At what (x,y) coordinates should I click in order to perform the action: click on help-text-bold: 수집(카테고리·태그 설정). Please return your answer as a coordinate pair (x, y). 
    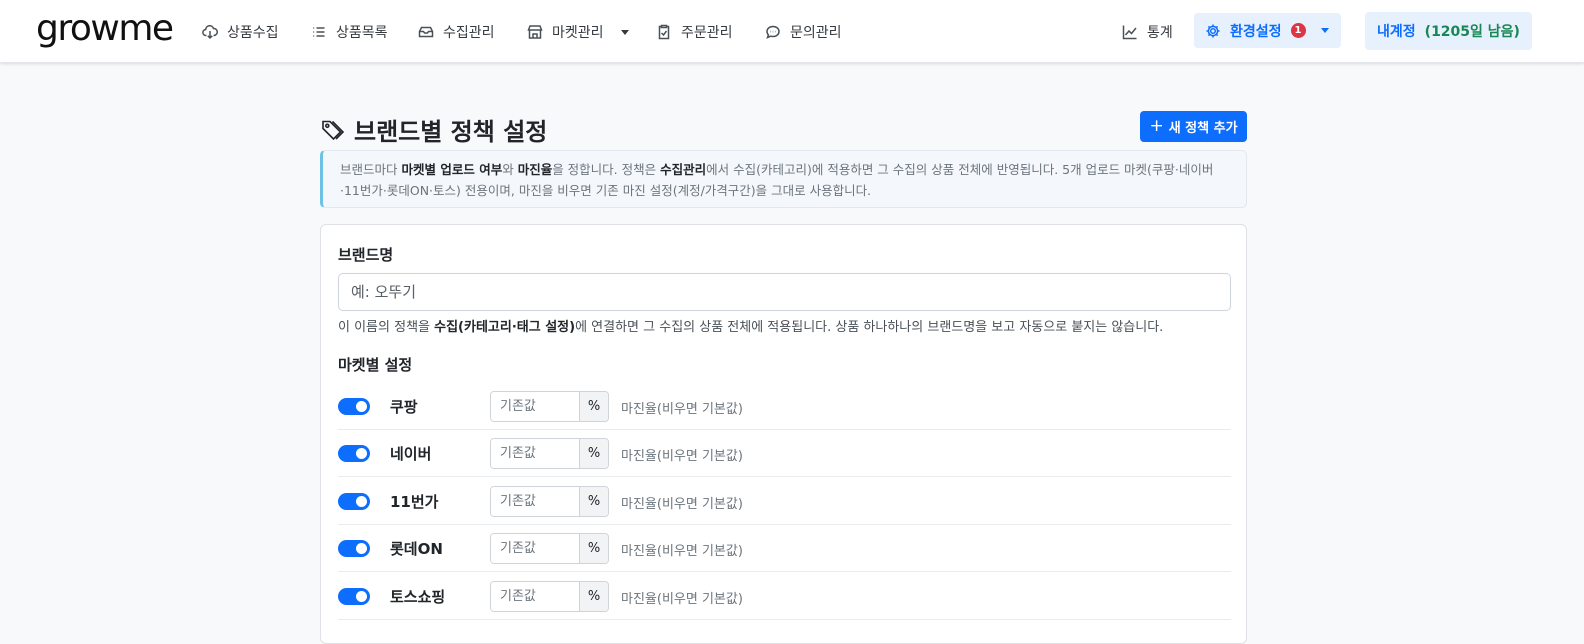
    Looking at the image, I should click on (505, 327).